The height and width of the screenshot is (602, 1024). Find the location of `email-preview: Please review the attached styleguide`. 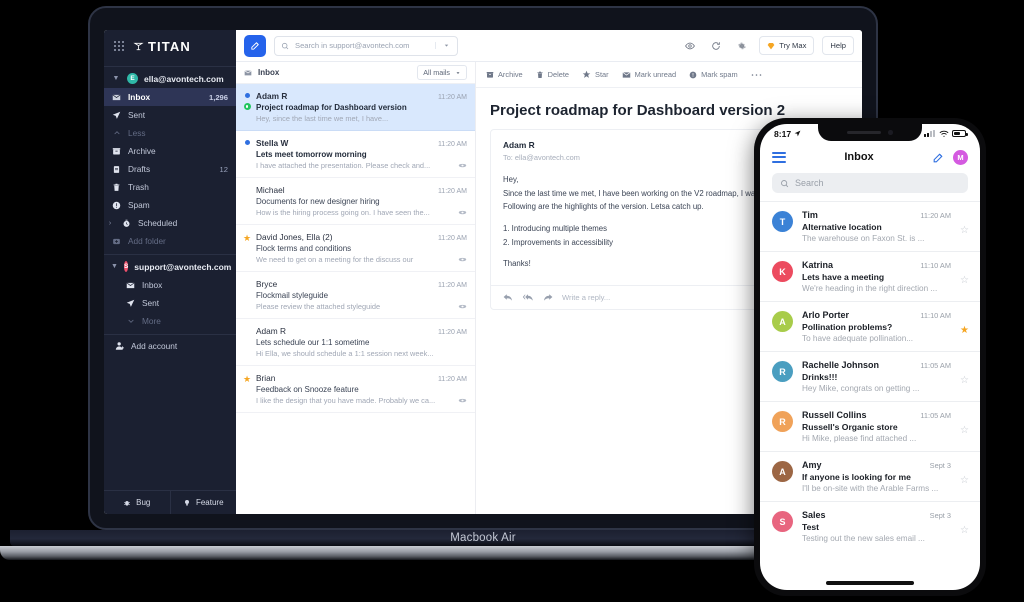

email-preview: Please review the attached styleguide is located at coordinates (318, 306).